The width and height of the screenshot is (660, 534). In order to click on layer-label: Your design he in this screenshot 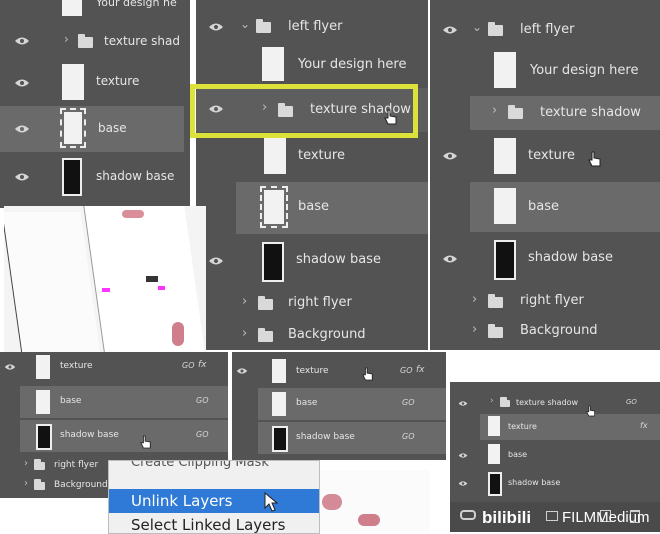, I will do `click(136, 4)`.